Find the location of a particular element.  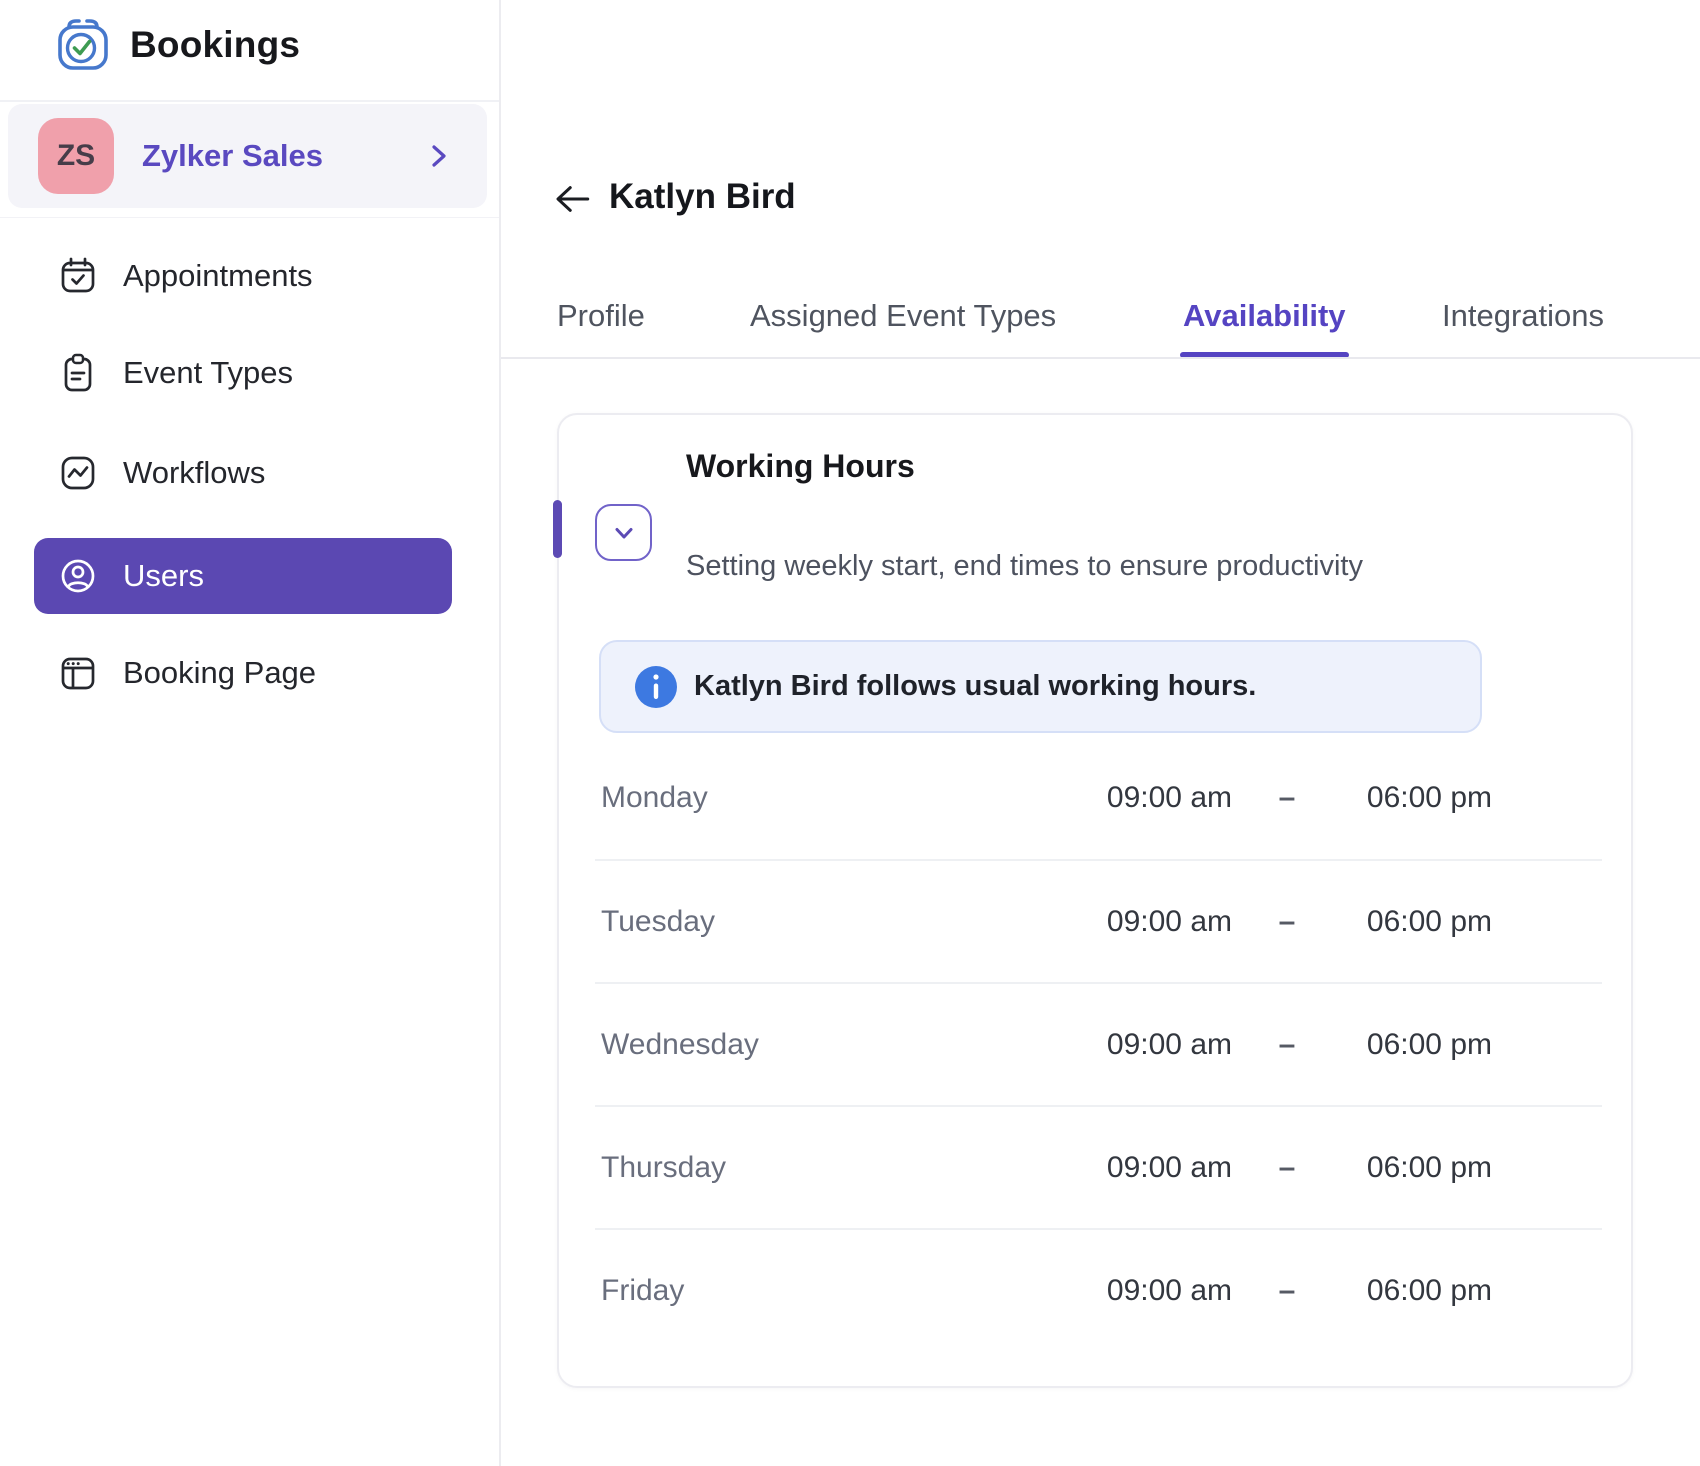

day-label: Tuesday is located at coordinates (658, 921).